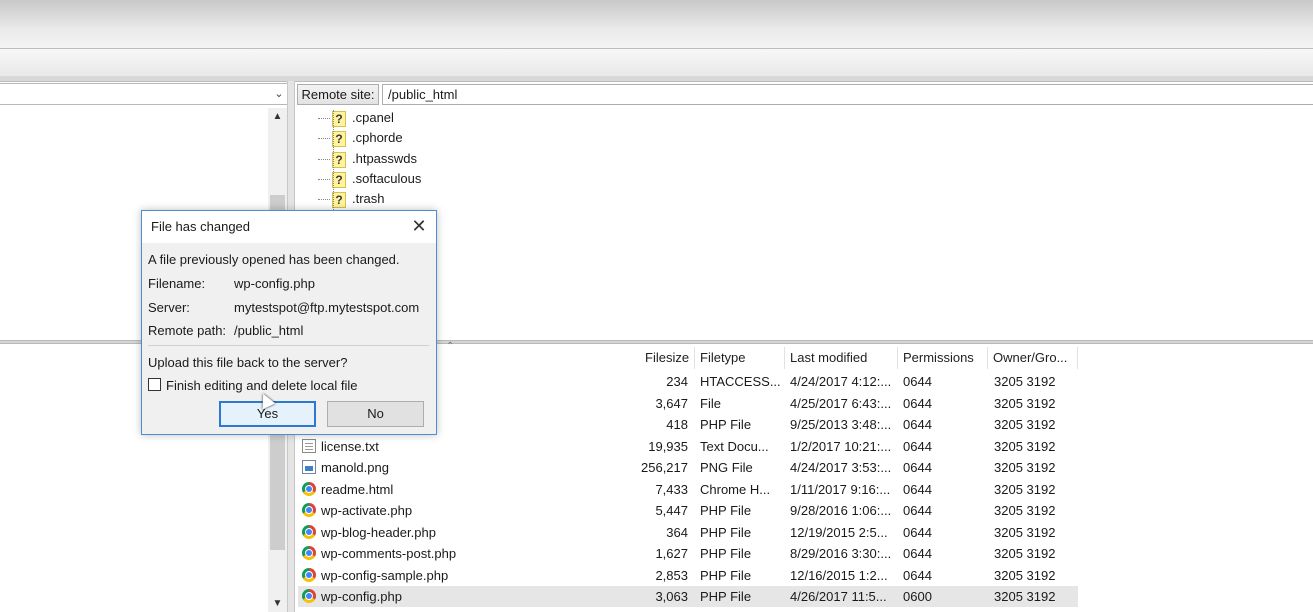  What do you see at coordinates (361, 596) in the screenshot?
I see `file-name: wp-config.php` at bounding box center [361, 596].